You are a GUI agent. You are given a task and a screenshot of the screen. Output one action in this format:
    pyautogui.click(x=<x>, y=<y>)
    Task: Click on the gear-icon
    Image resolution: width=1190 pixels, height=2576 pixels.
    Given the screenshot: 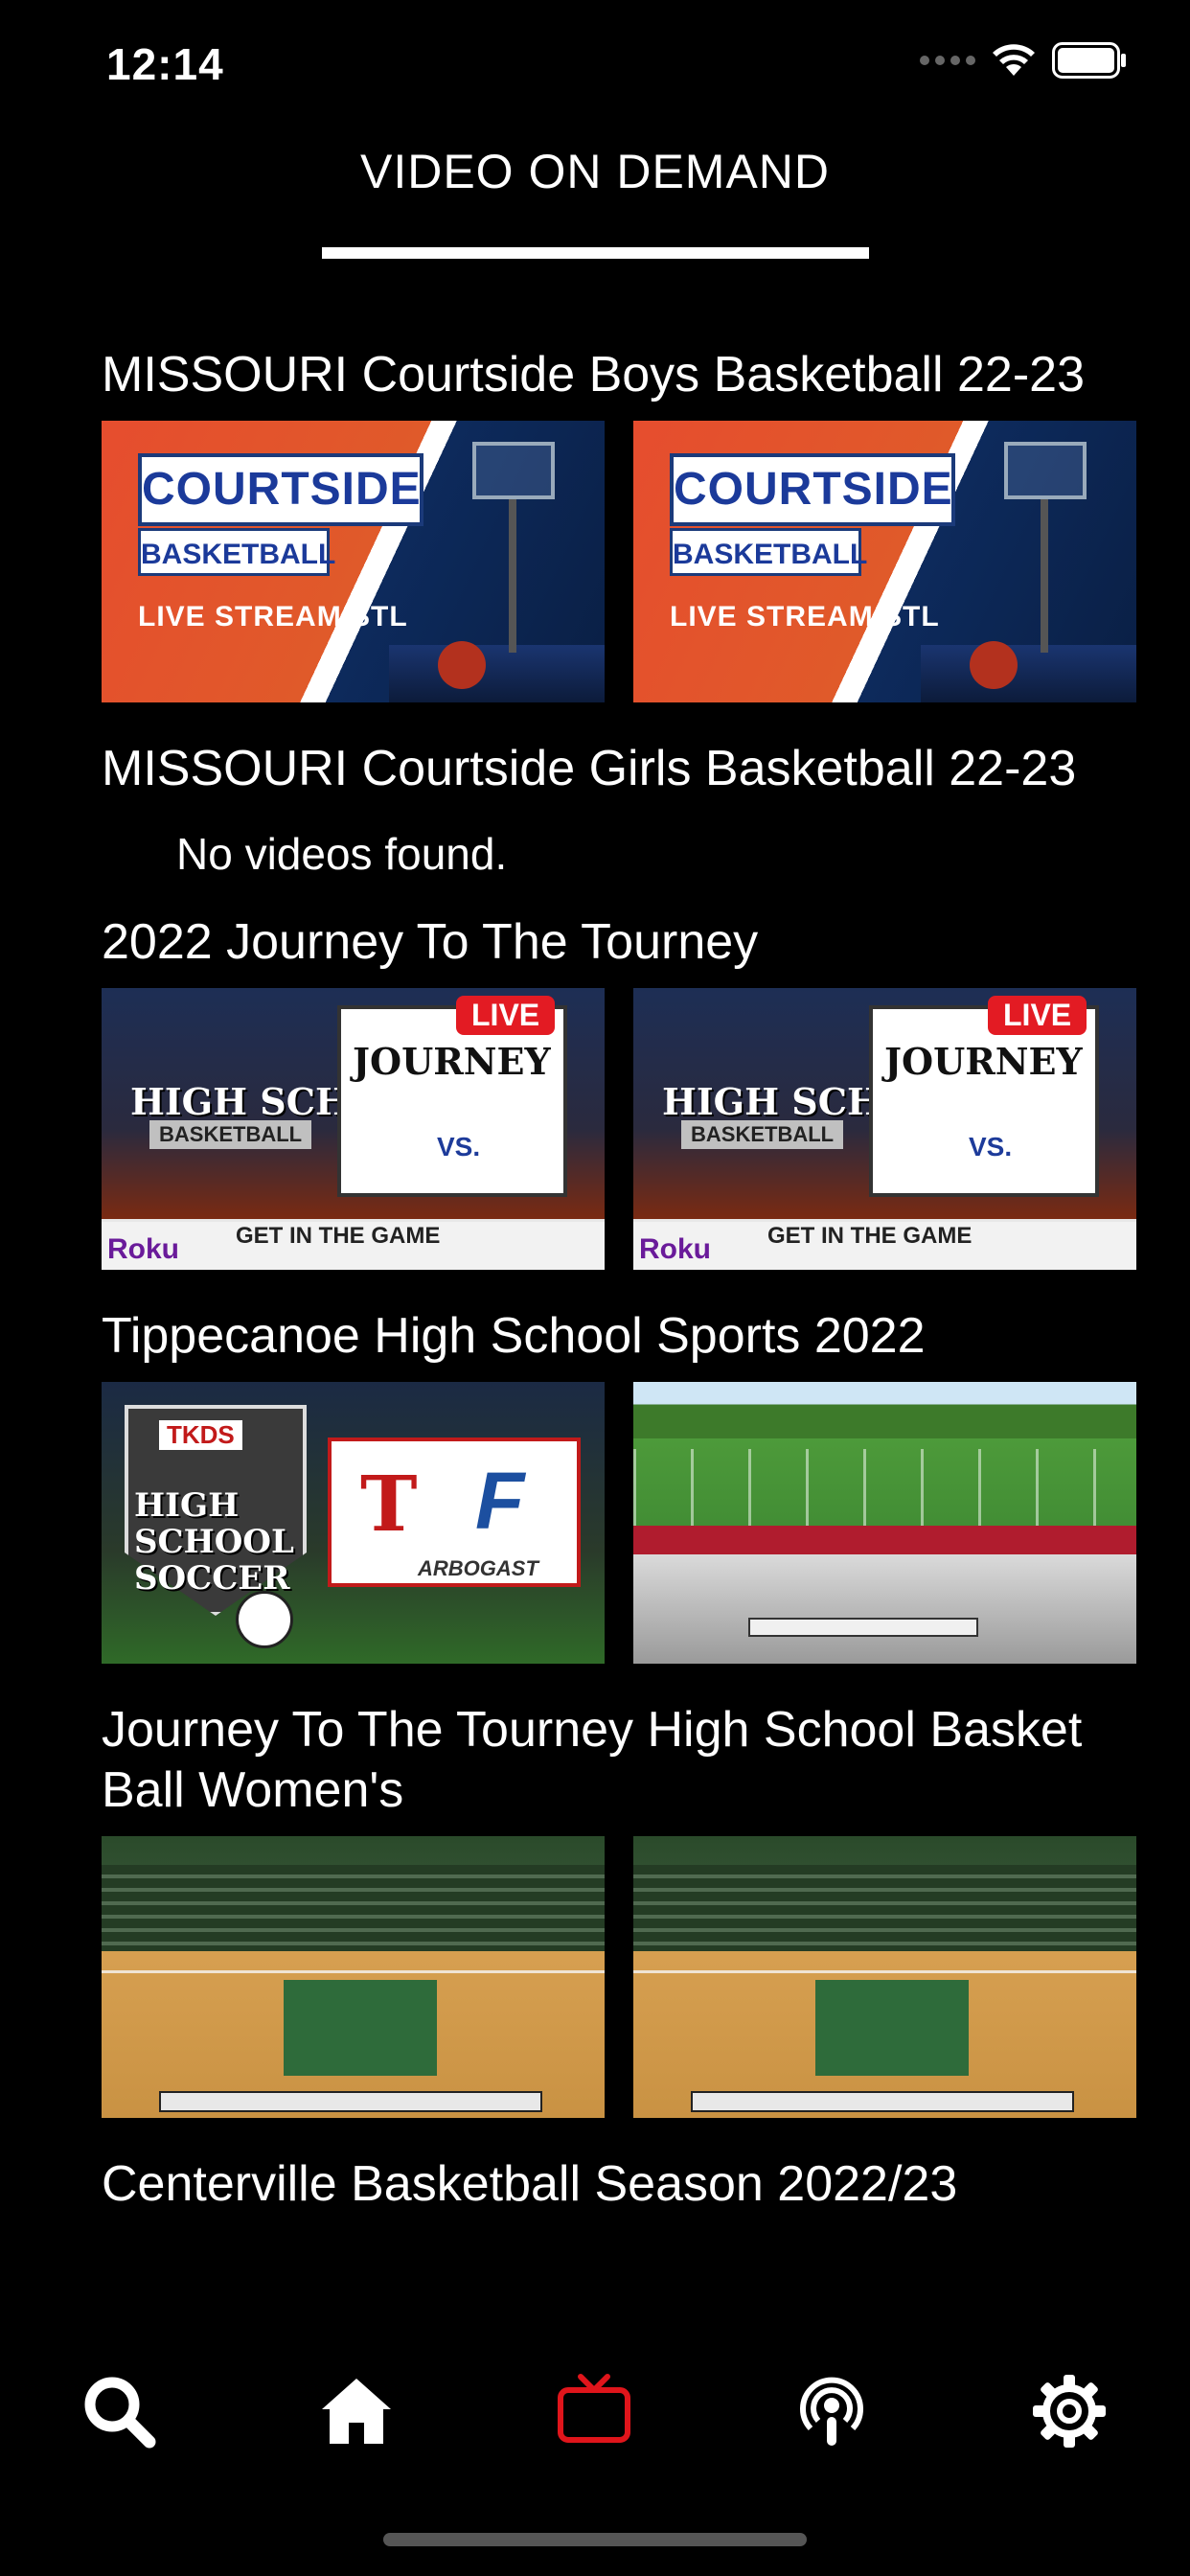 What is the action you would take?
    pyautogui.click(x=1070, y=2411)
    